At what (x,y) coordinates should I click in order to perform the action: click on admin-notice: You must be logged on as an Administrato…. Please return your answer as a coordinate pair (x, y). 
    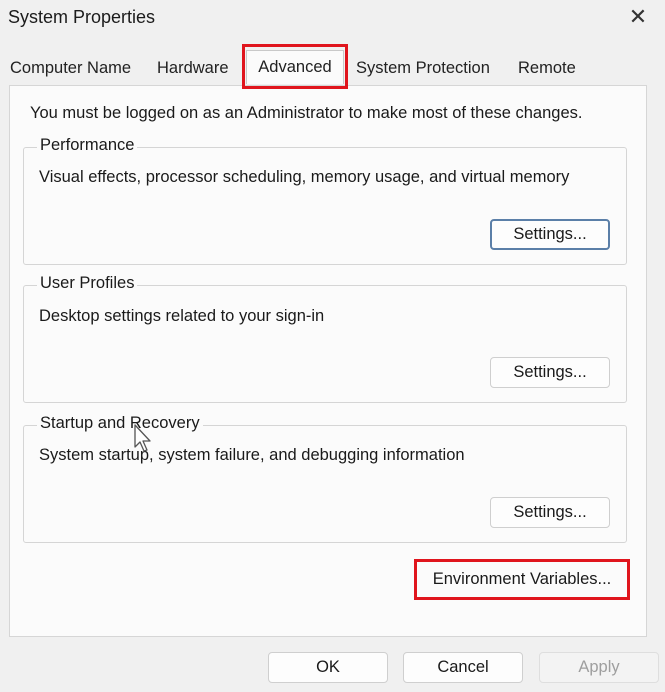
    Looking at the image, I should click on (306, 113).